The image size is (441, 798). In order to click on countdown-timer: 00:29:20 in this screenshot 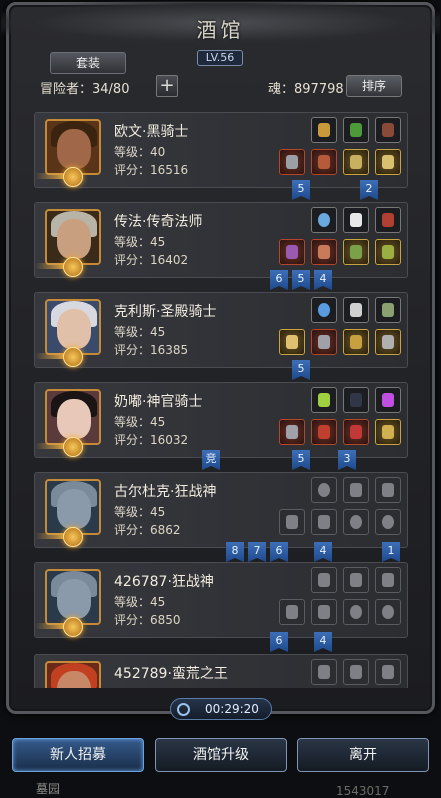, I will do `click(221, 709)`.